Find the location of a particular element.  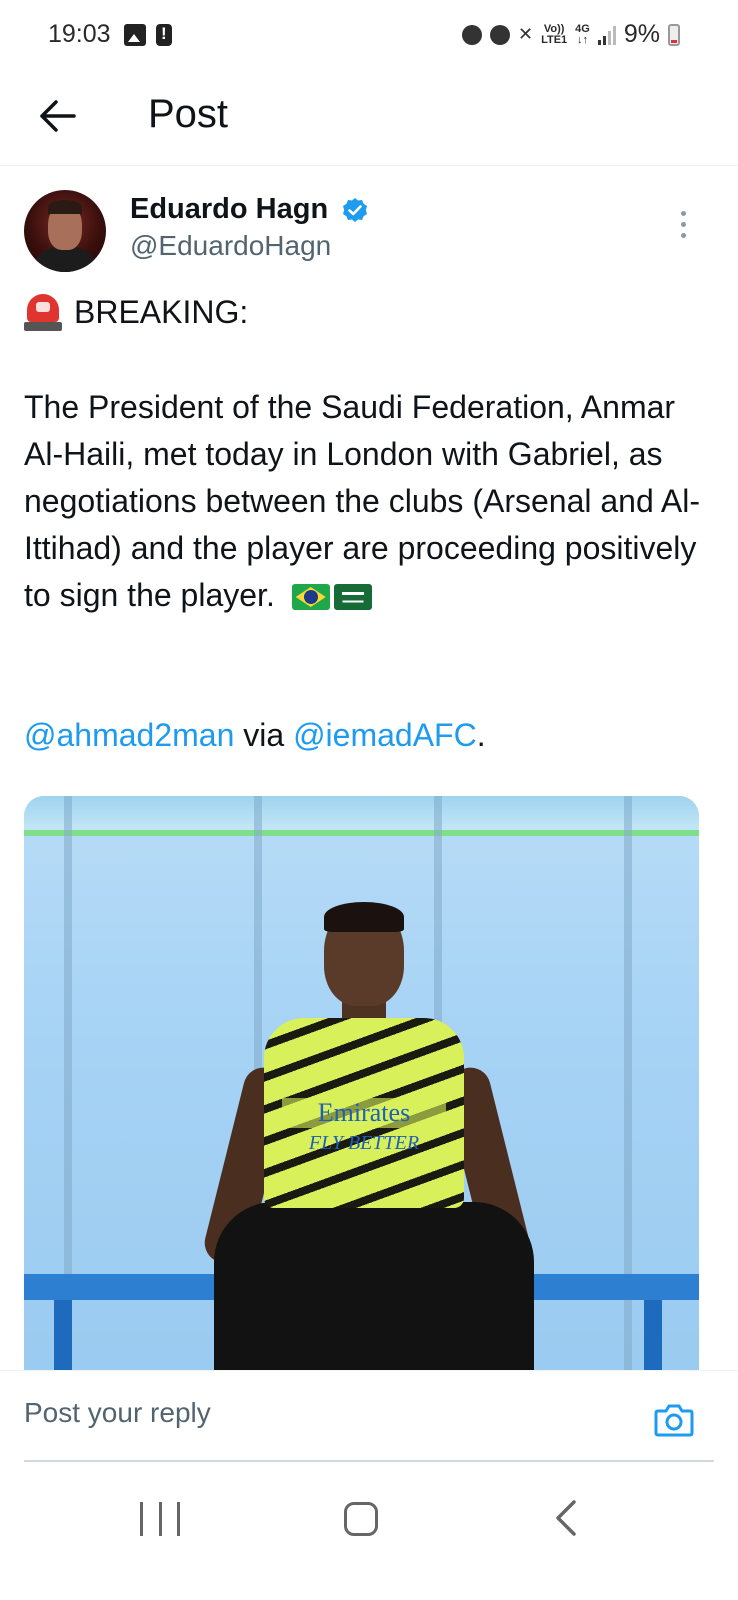

system-status-icons: ✕ Vo)) LTE1 4G ↓↑ 9% is located at coordinates (571, 34).